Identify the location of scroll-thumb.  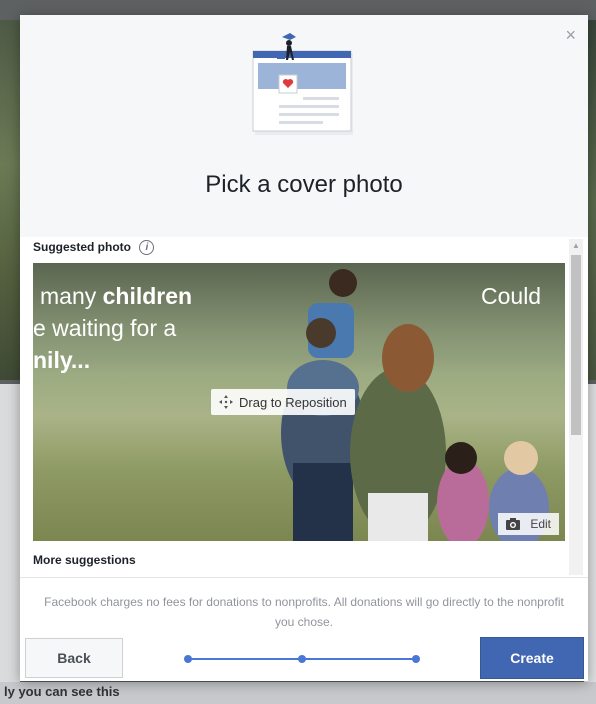
(576, 345).